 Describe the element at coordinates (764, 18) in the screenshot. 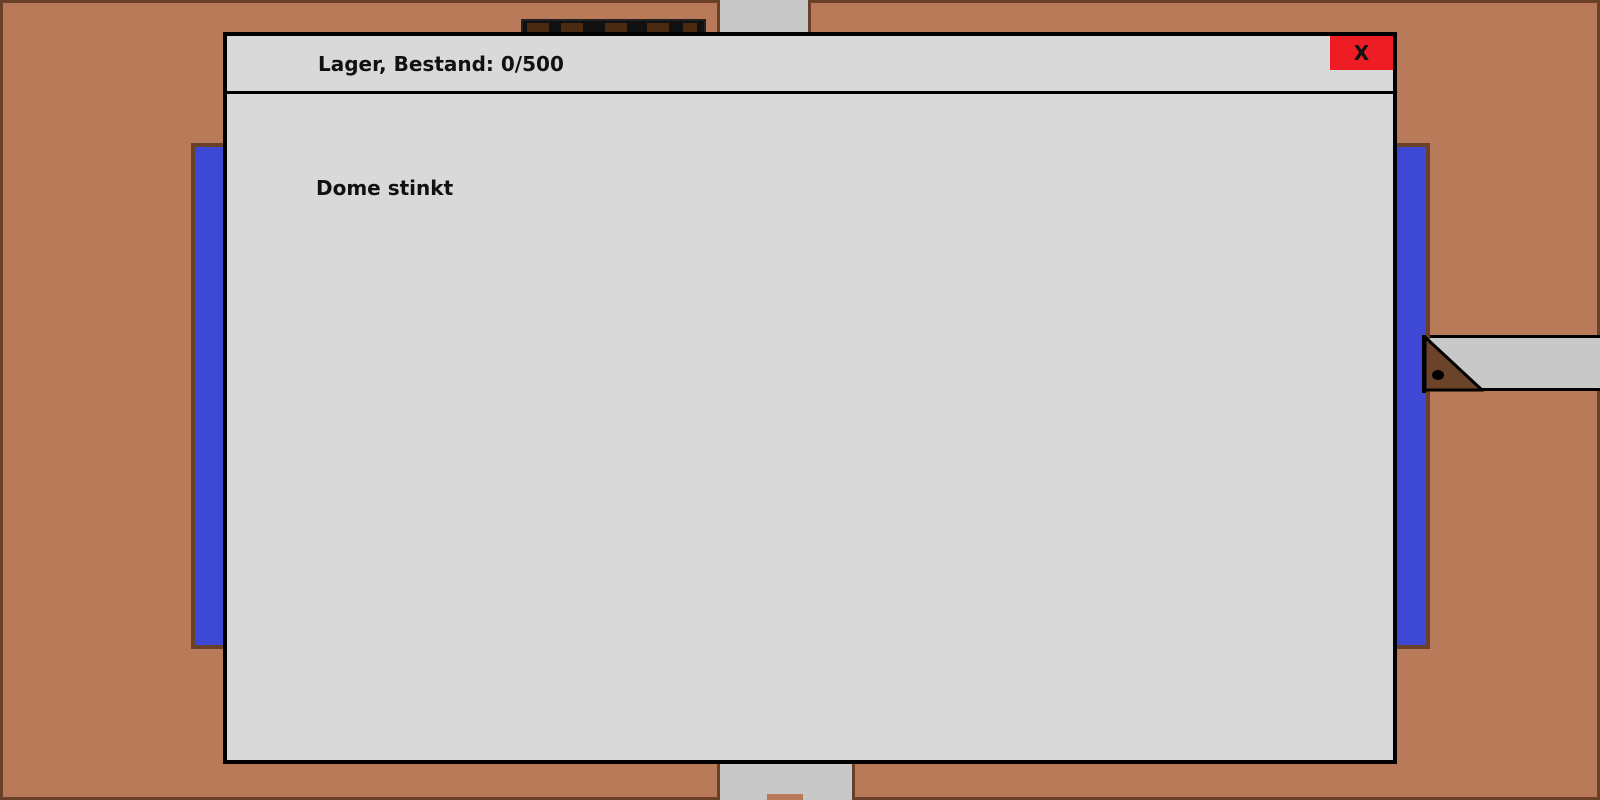

I see `corridor-top` at that location.